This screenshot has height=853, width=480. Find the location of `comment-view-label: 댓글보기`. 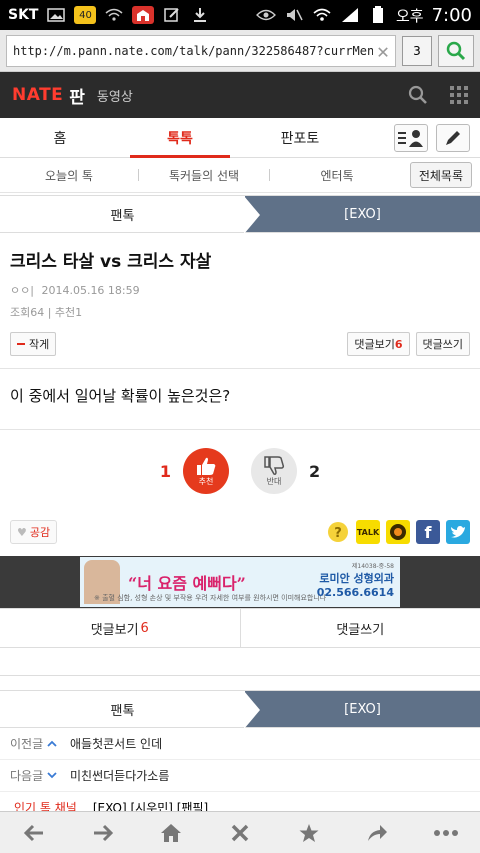

comment-view-label: 댓글보기 is located at coordinates (114, 630).